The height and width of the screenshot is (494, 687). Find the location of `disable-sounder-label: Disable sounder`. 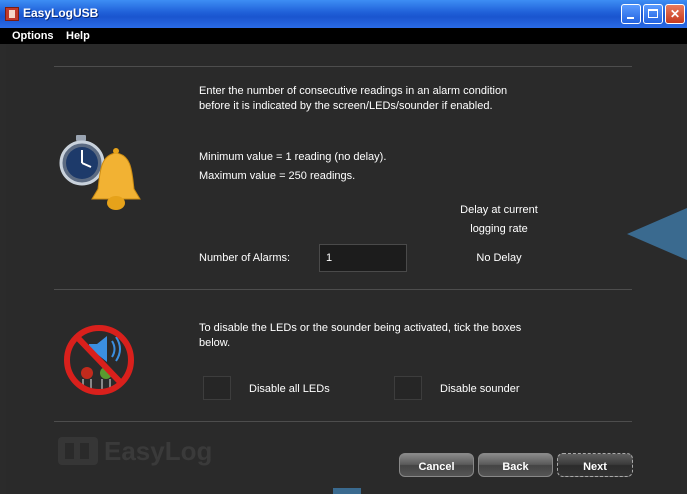

disable-sounder-label: Disable sounder is located at coordinates (480, 389).